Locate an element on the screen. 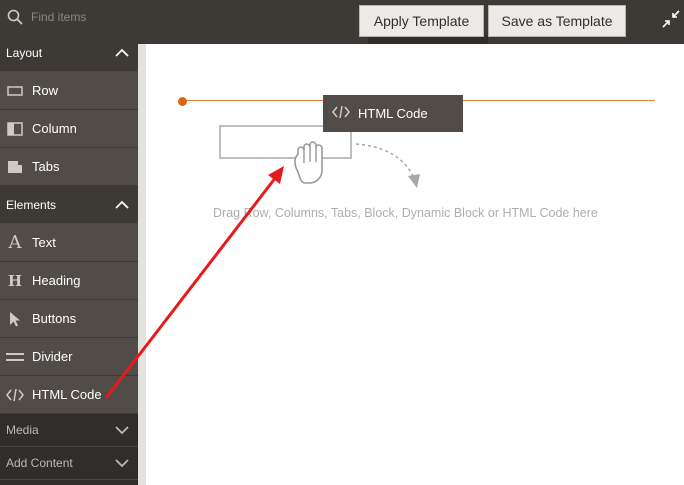 Image resolution: width=684 pixels, height=485 pixels. sidebar-item-heading: H Heading is located at coordinates (69, 281).